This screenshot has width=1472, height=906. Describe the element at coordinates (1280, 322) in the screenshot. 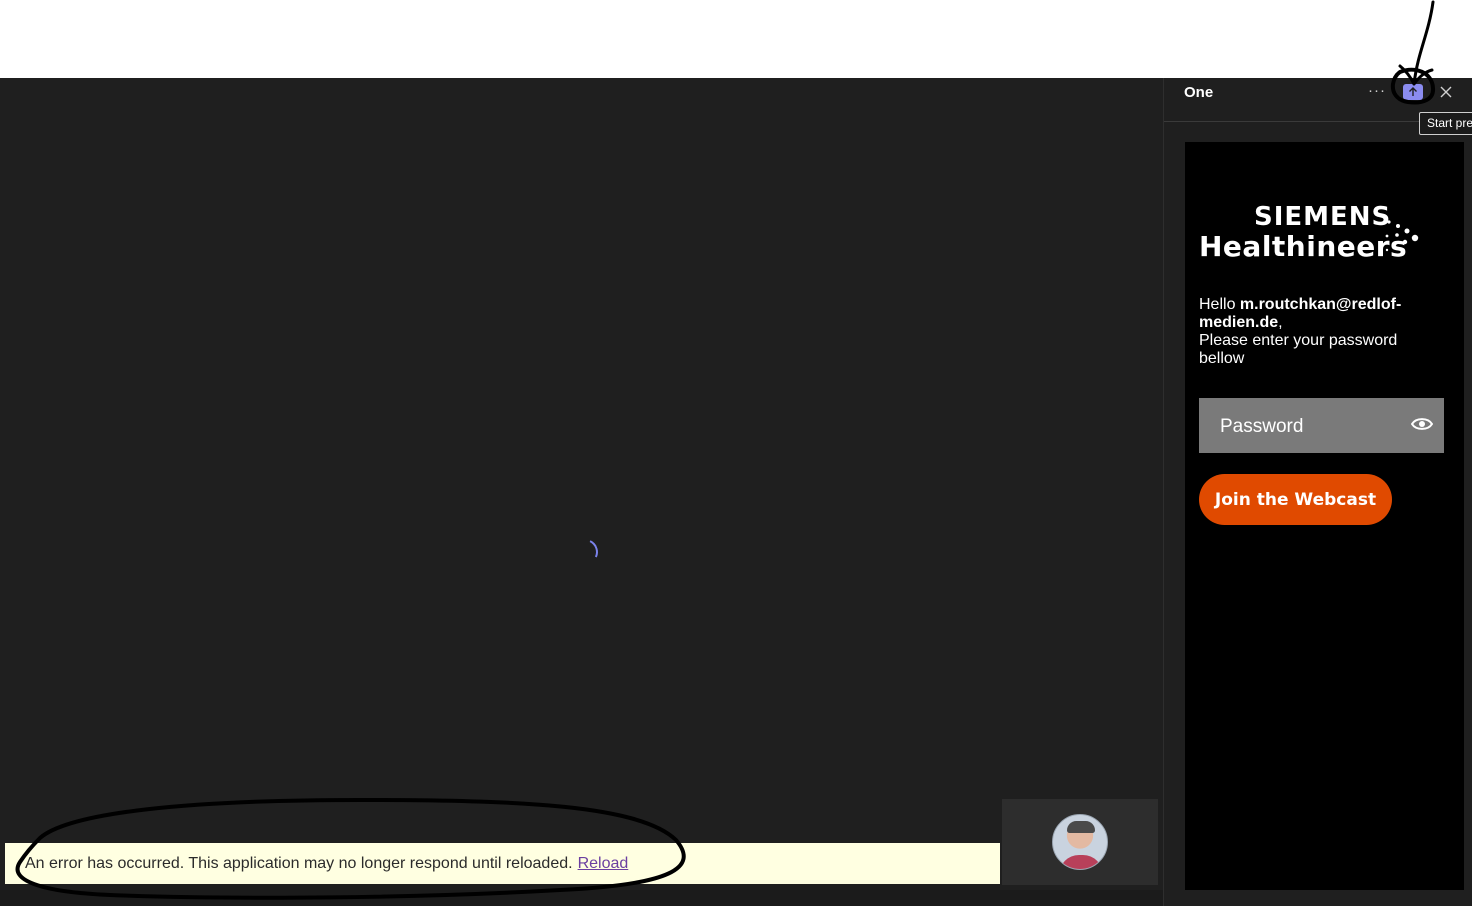

I see `greeting-comma: ,` at that location.